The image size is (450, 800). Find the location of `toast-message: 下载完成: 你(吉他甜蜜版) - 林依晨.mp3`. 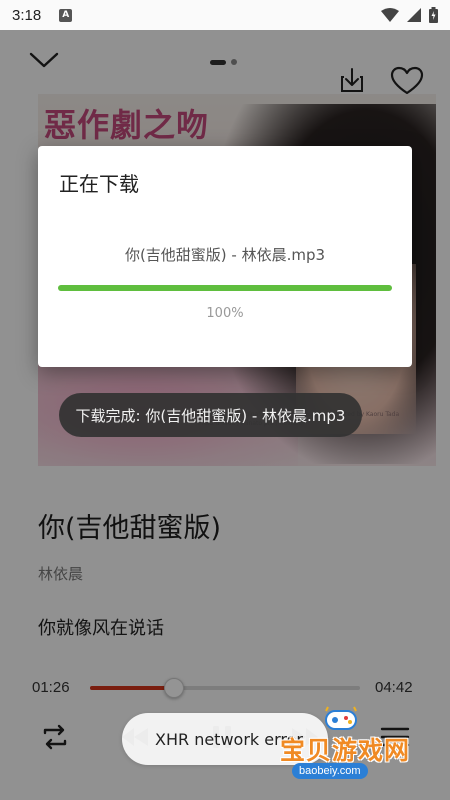

toast-message: 下载完成: 你(吉他甜蜜版) - 林依晨.mp3 is located at coordinates (210, 415).